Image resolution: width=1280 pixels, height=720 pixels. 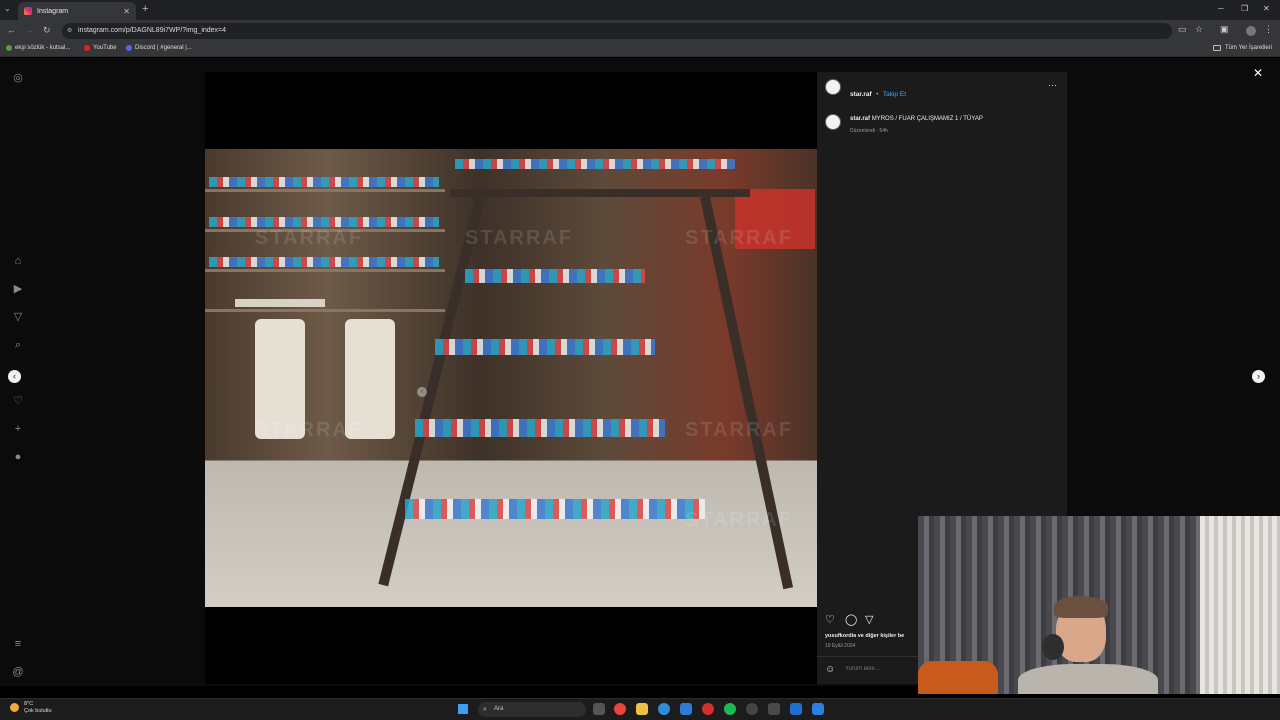 I want to click on share-icon: ▽, so click(x=869, y=619).